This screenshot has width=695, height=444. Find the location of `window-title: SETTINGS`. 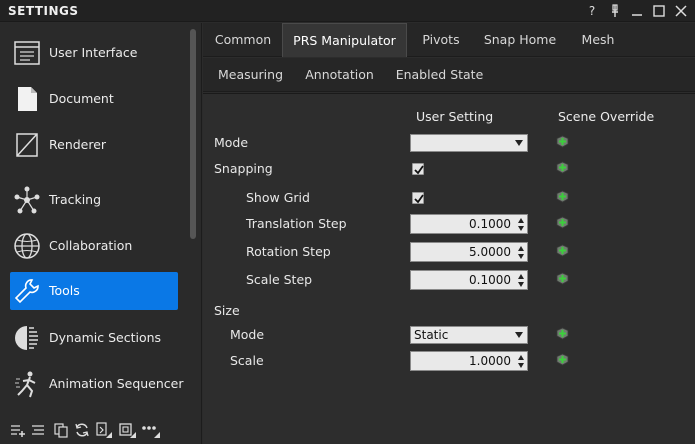

window-title: SETTINGS is located at coordinates (43, 11).